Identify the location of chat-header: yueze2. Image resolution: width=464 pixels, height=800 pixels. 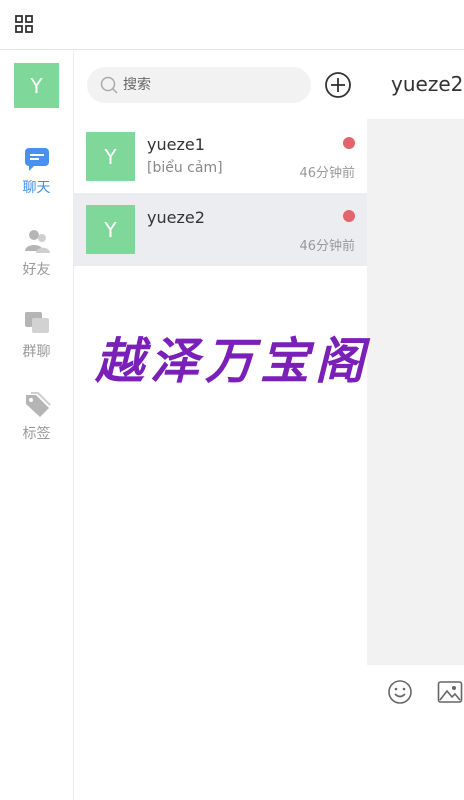
(415, 84).